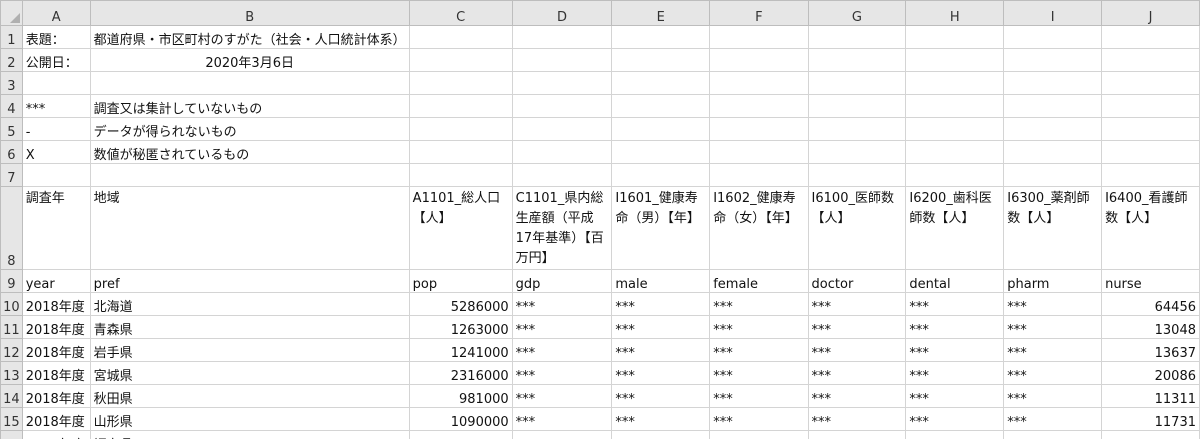  What do you see at coordinates (460, 419) in the screenshot?
I see `data-cell-pop: 1090000` at bounding box center [460, 419].